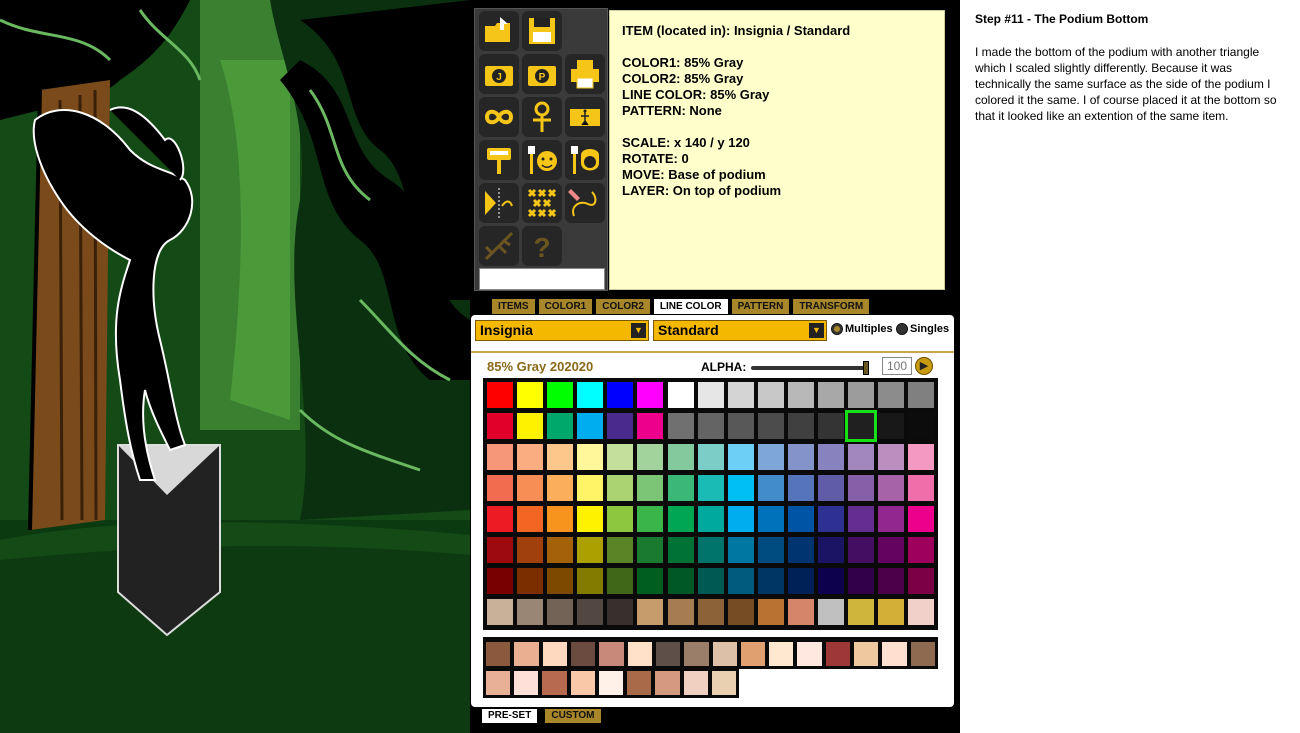  Describe the element at coordinates (565, 306) in the screenshot. I see `tab-color1: COLOR1` at that location.